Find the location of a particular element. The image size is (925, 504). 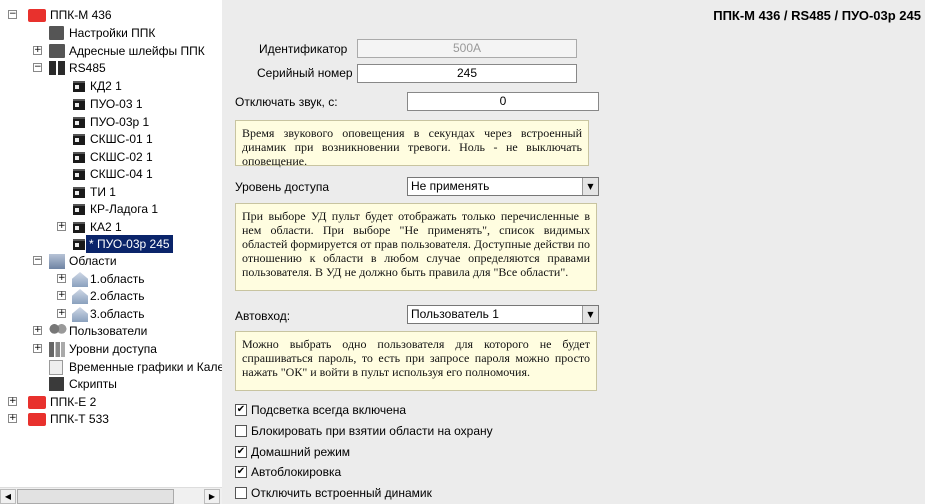

scrollbar-thumb is located at coordinates (95, 496).